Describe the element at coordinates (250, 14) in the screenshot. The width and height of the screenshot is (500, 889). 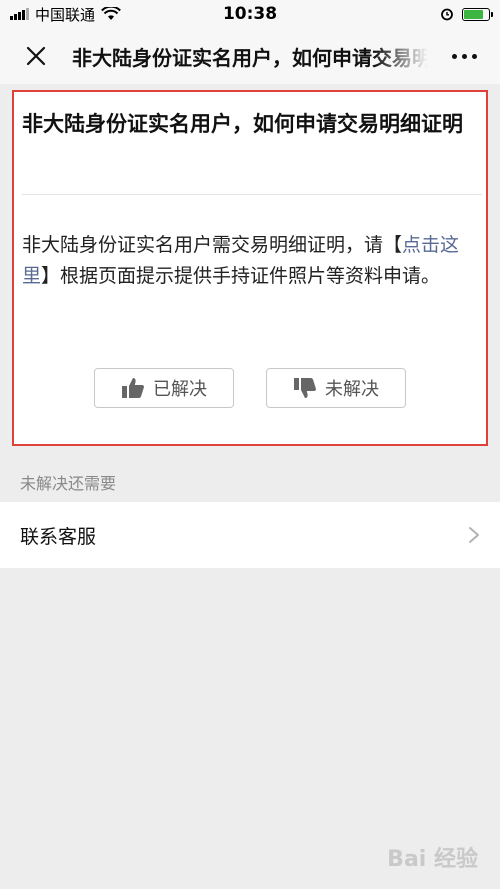
I see `status-bar: 中国联通 10:38` at that location.